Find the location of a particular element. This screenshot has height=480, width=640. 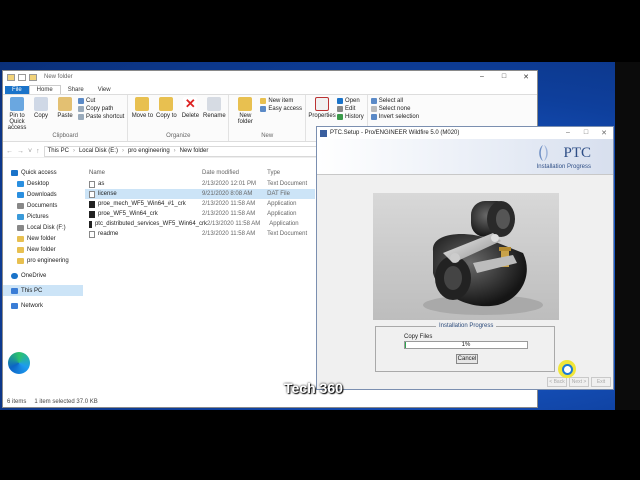

tab-view: View is located at coordinates (104, 90).